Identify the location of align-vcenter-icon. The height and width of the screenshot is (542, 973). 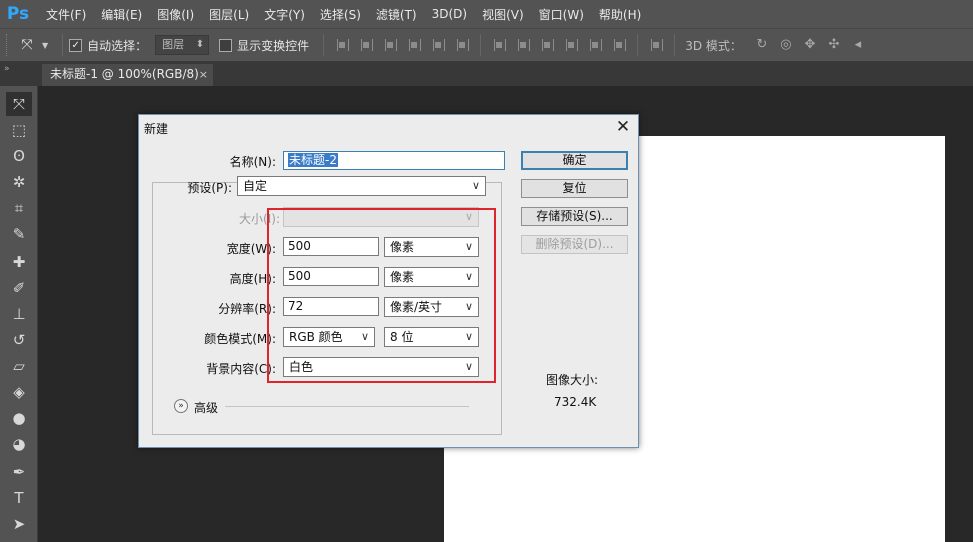
(366, 45).